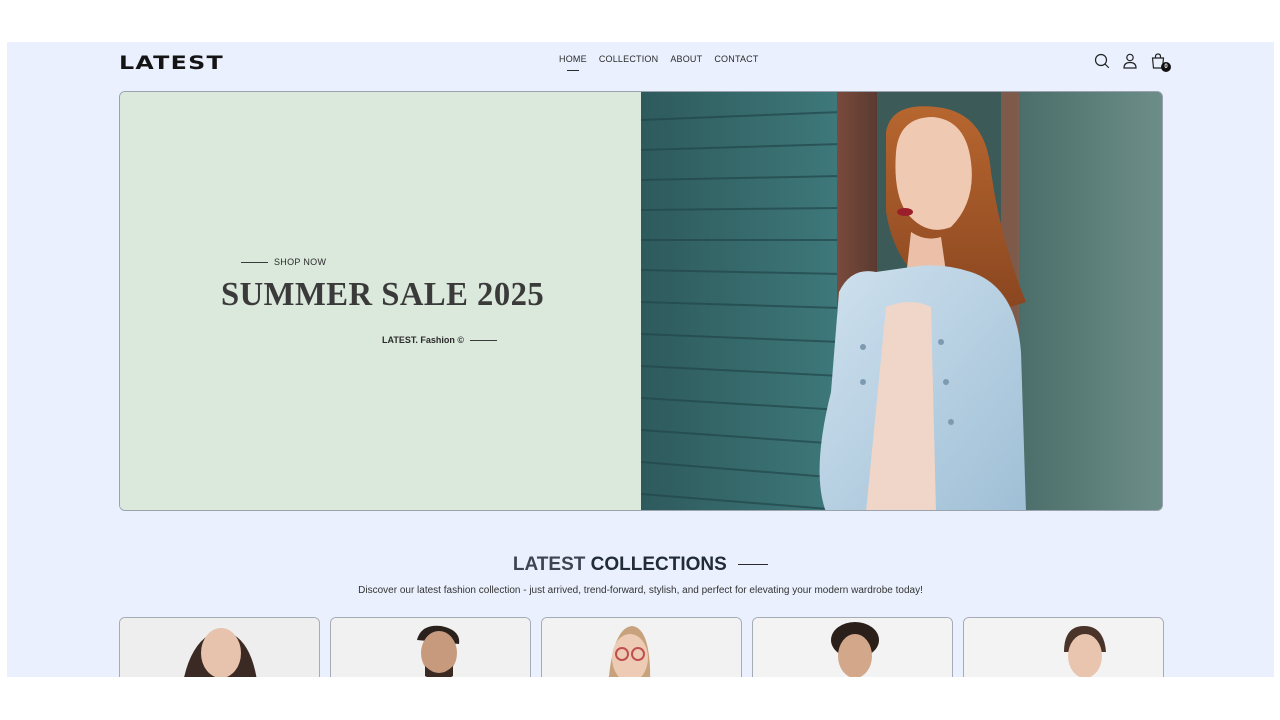 The height and width of the screenshot is (720, 1280). Describe the element at coordinates (549, 564) in the screenshot. I see `collections-heading-light: LATEST` at that location.